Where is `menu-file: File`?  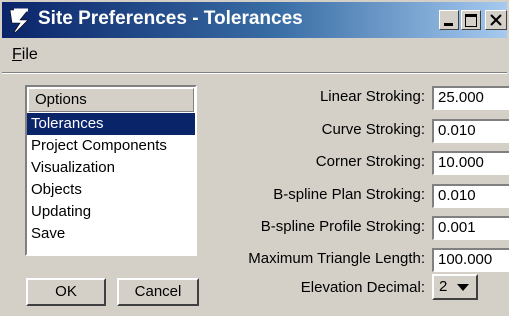
menu-file: File is located at coordinates (25, 55).